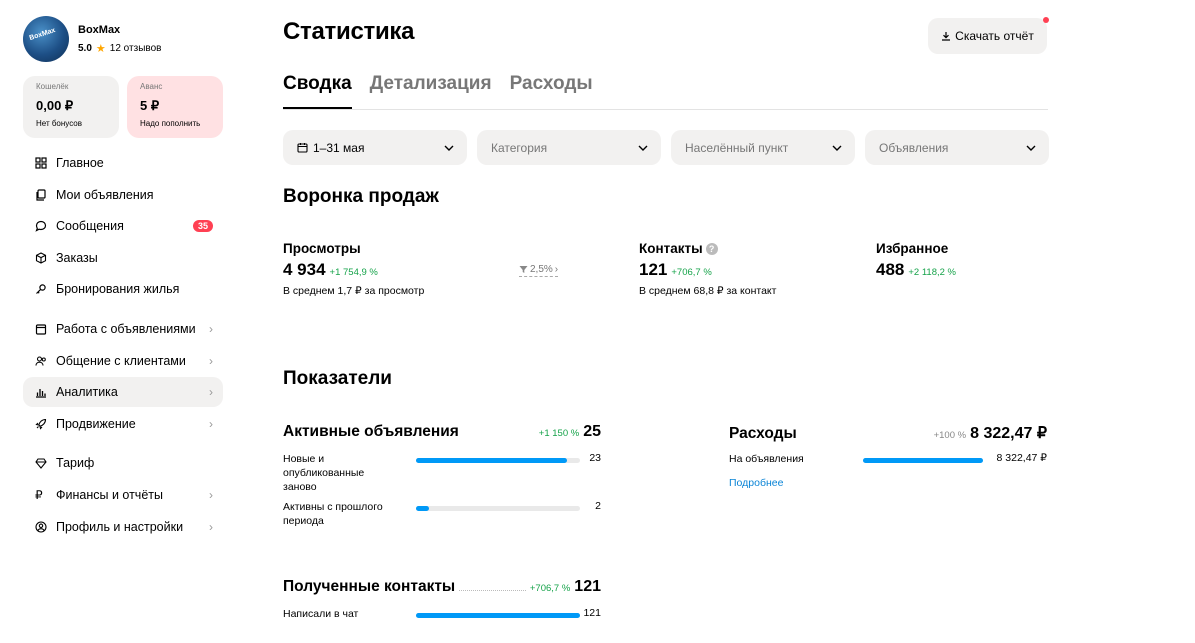 Image resolution: width=1195 pixels, height=643 pixels. What do you see at coordinates (150, 105) in the screenshot?
I see `advance-value: 5 ₽` at bounding box center [150, 105].